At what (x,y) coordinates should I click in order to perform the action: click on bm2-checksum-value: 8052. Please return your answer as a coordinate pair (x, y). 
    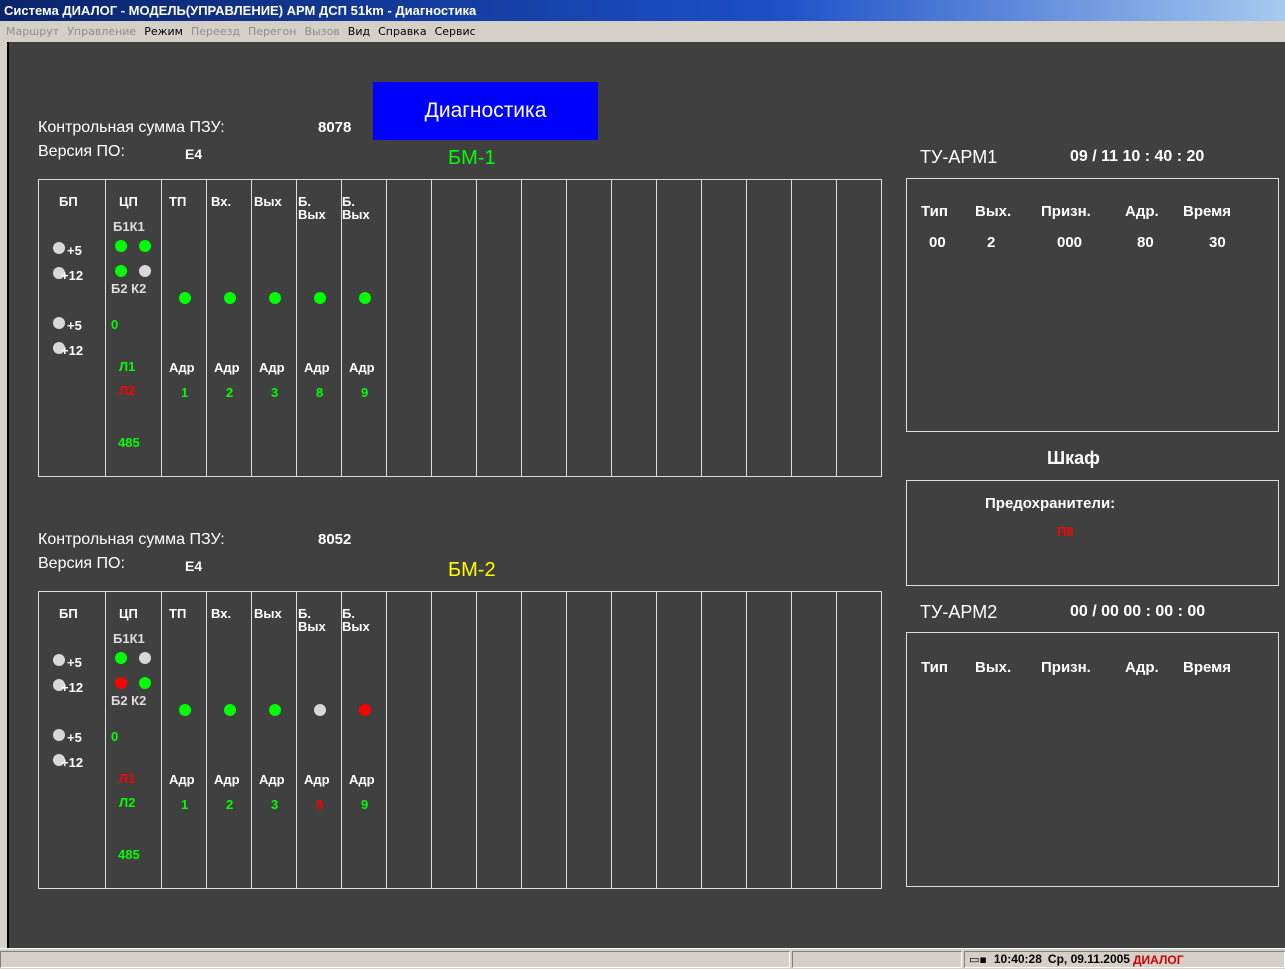
    Looking at the image, I should click on (335, 539).